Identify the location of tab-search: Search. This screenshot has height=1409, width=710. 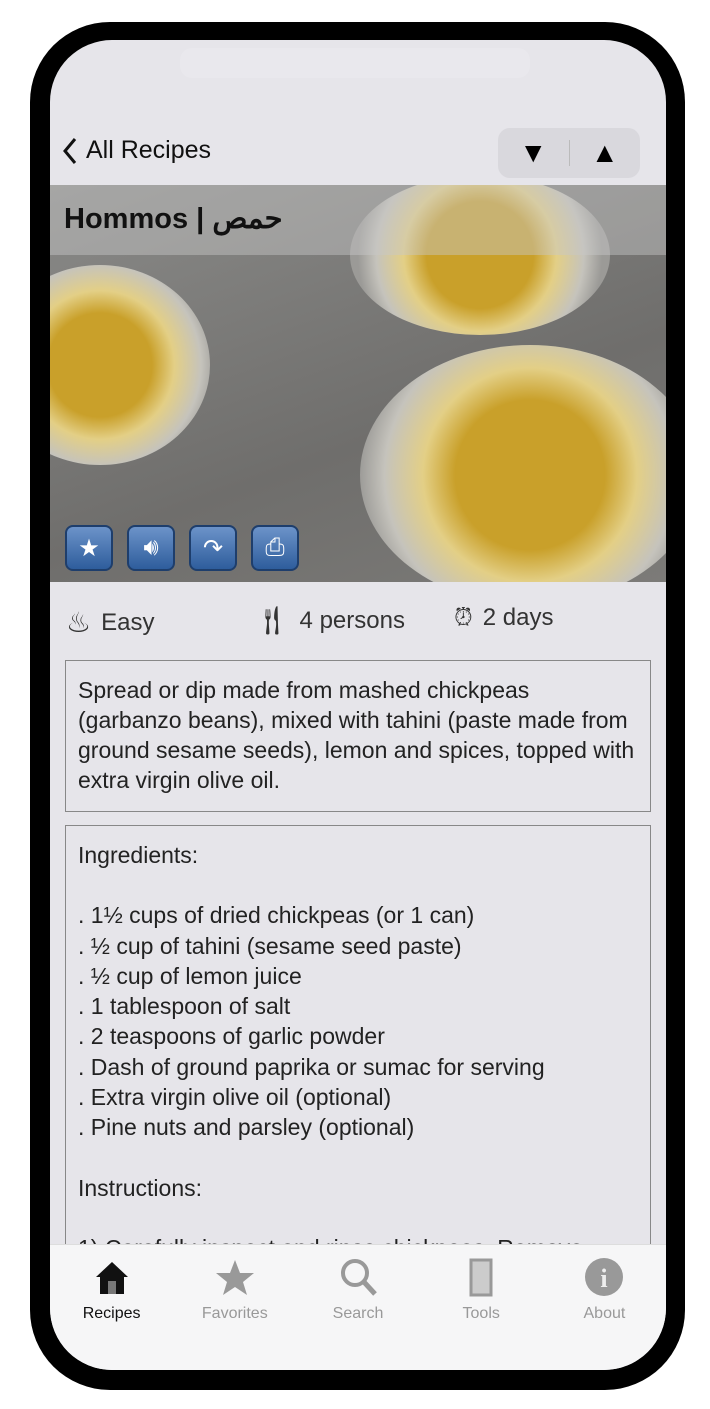
(357, 1307).